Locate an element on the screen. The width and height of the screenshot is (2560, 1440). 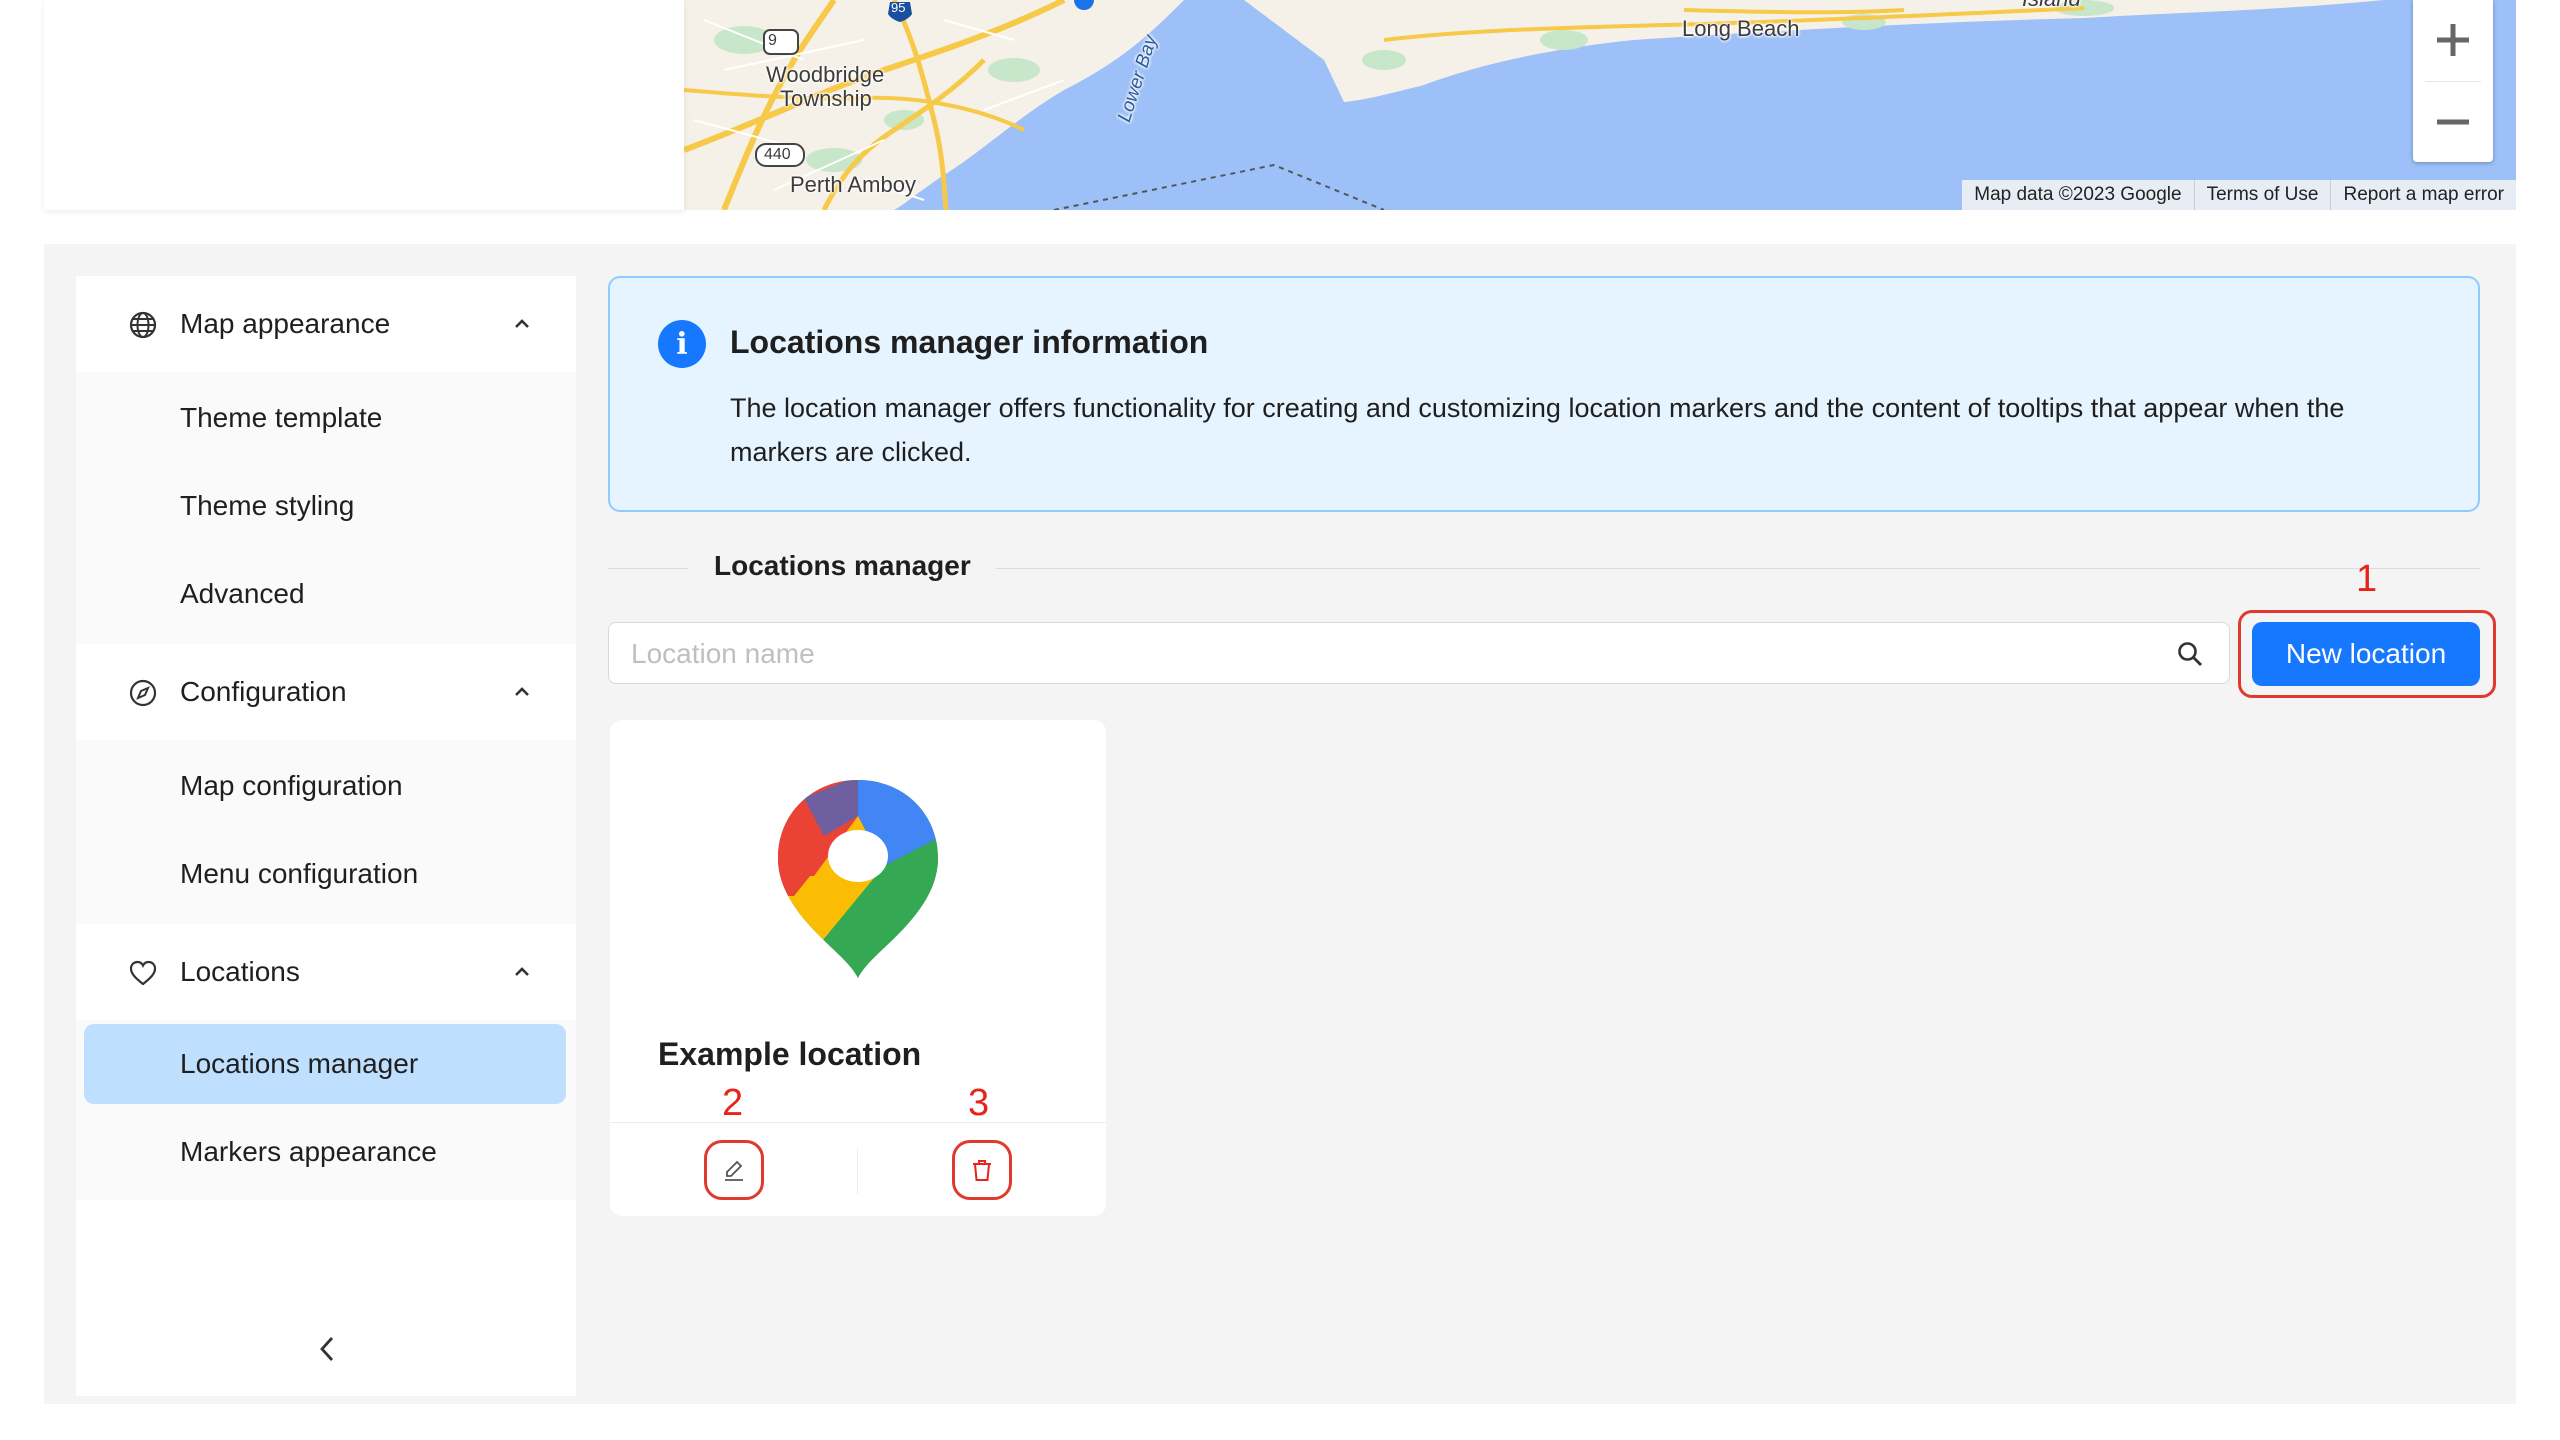
top-blank-panel is located at coordinates (364, 105).